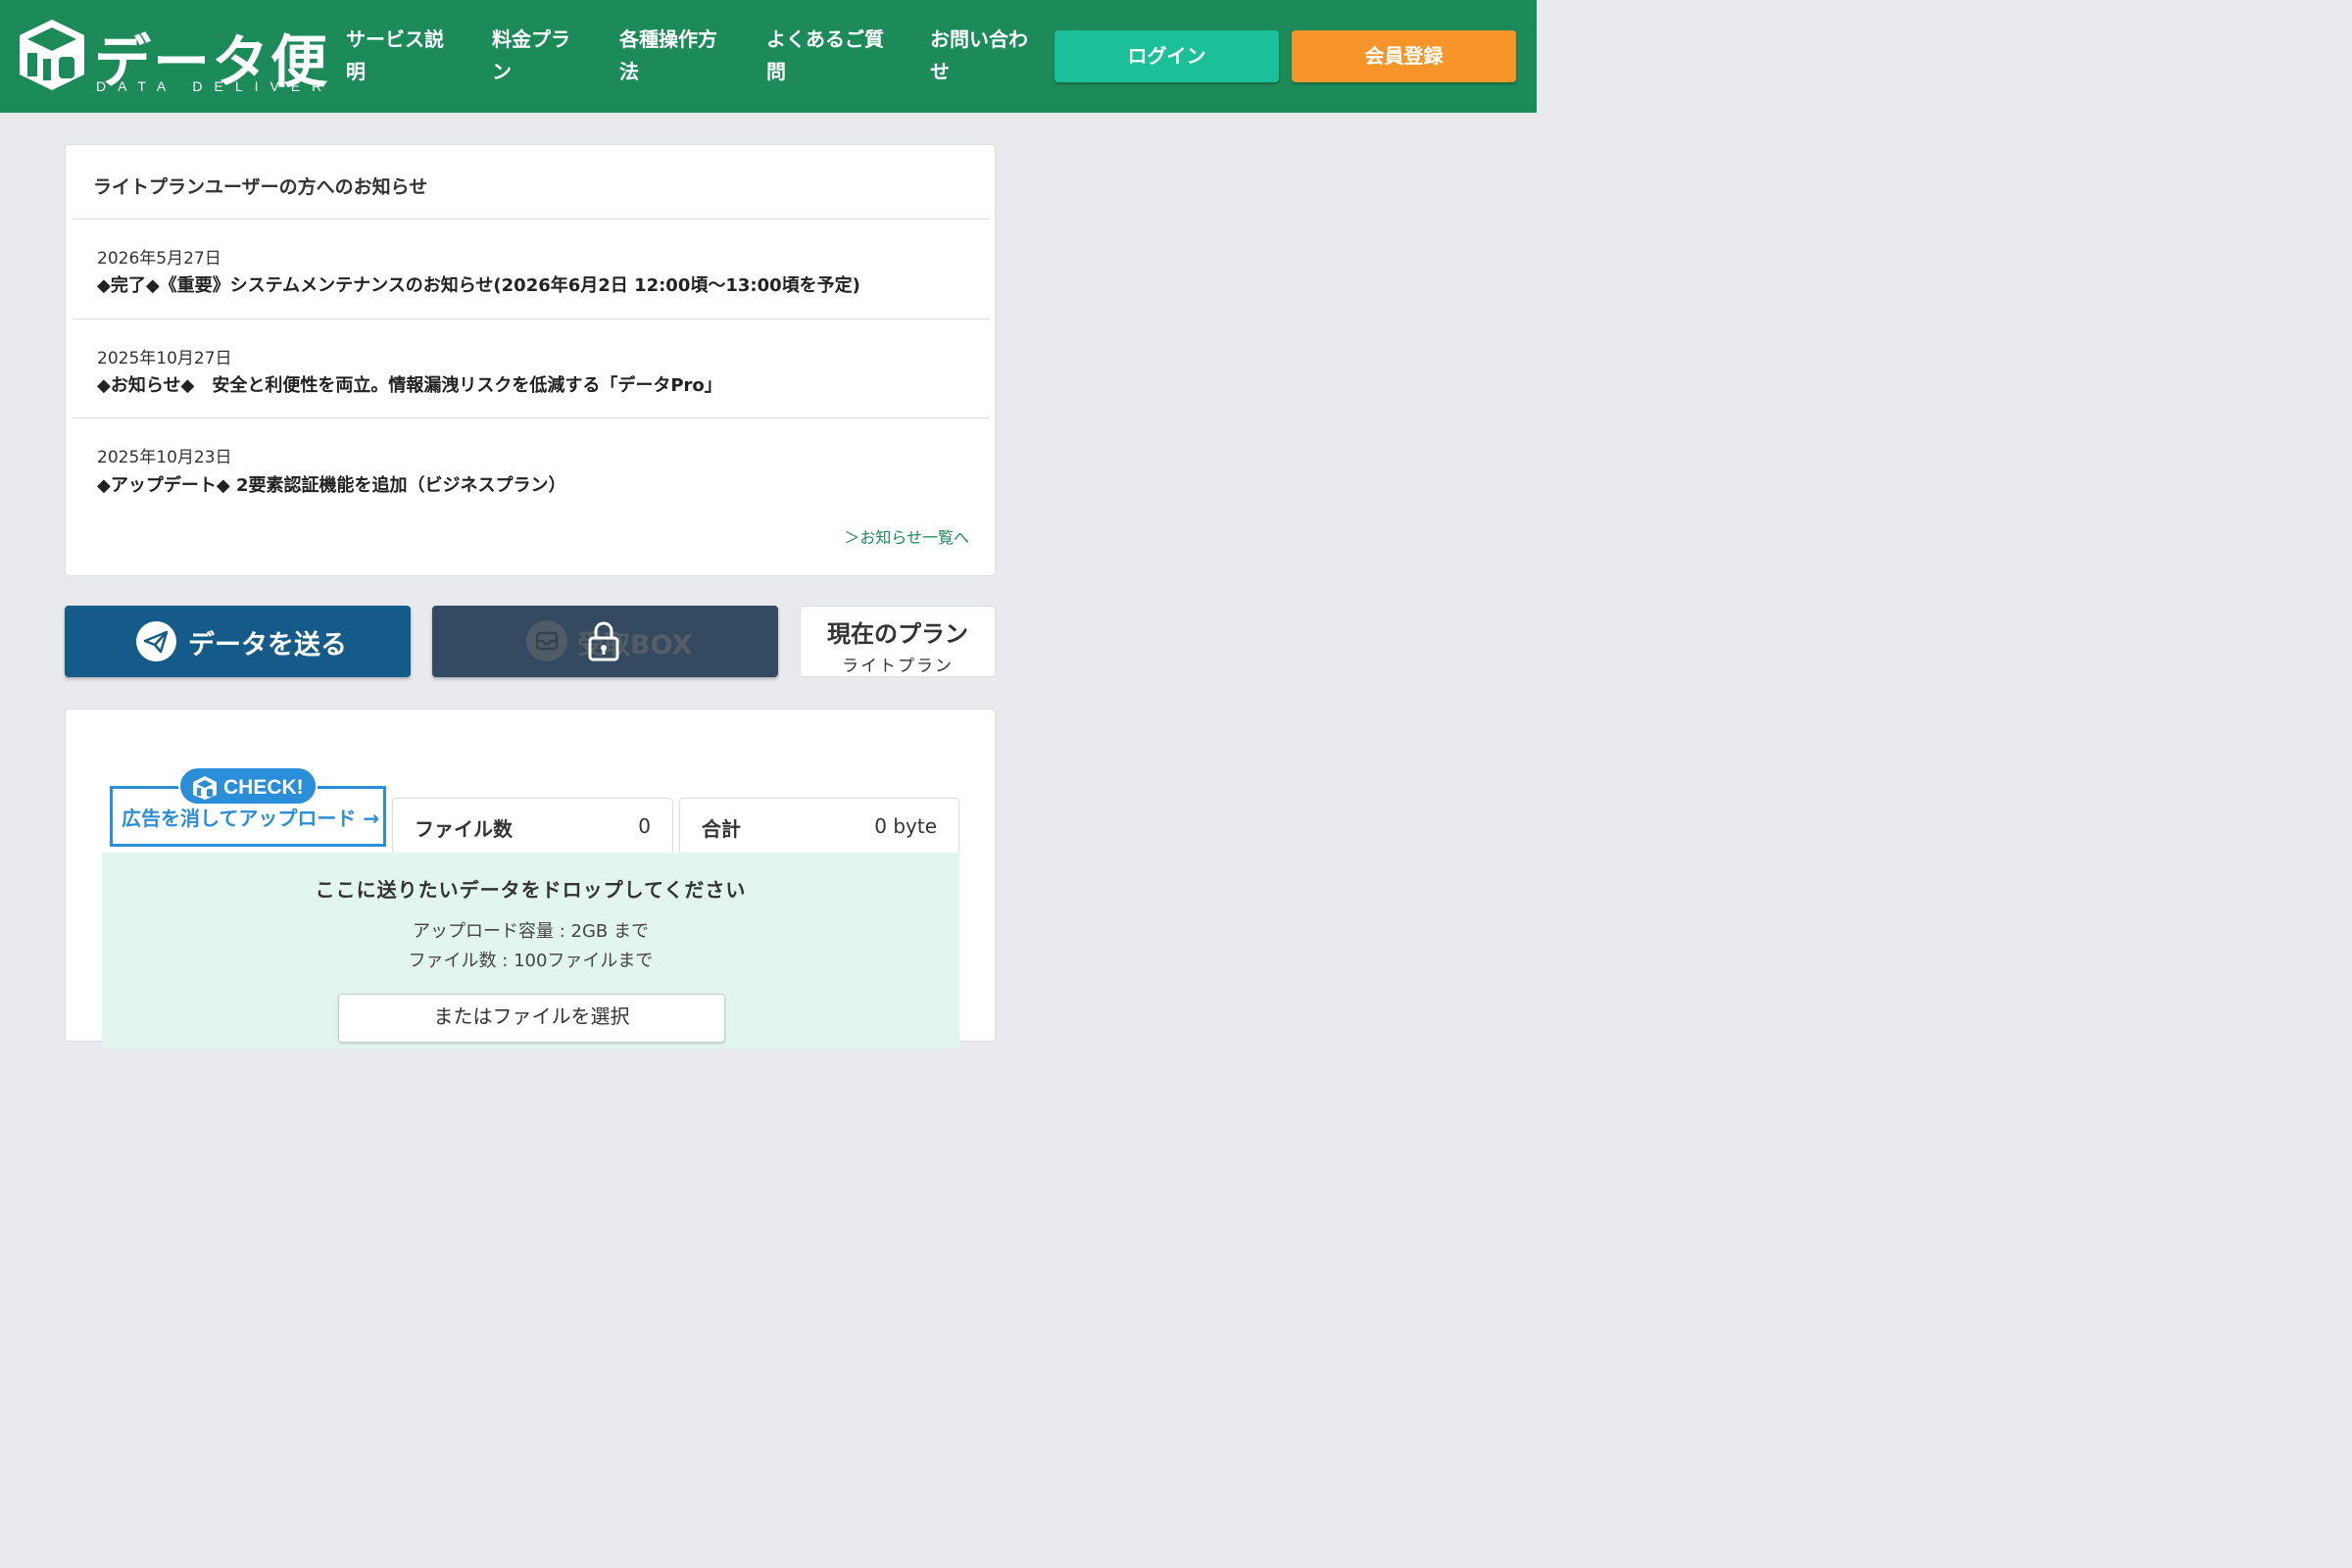  Describe the element at coordinates (979, 39) in the screenshot. I see `nav-contact-line1: お問い合わ` at that location.